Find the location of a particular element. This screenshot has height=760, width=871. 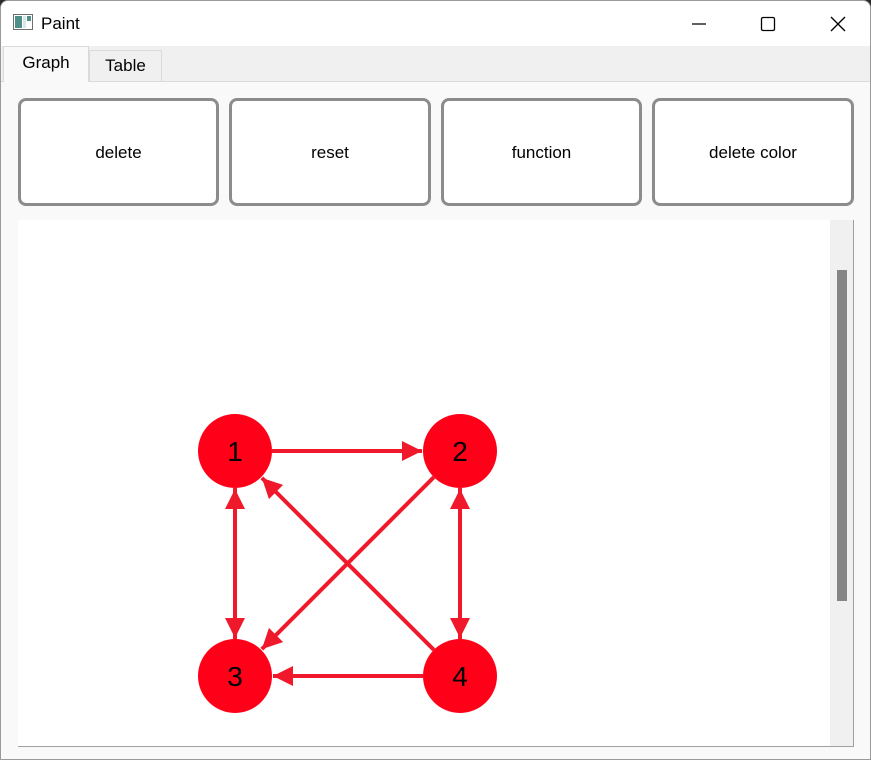

window-title: Paint is located at coordinates (60, 23).